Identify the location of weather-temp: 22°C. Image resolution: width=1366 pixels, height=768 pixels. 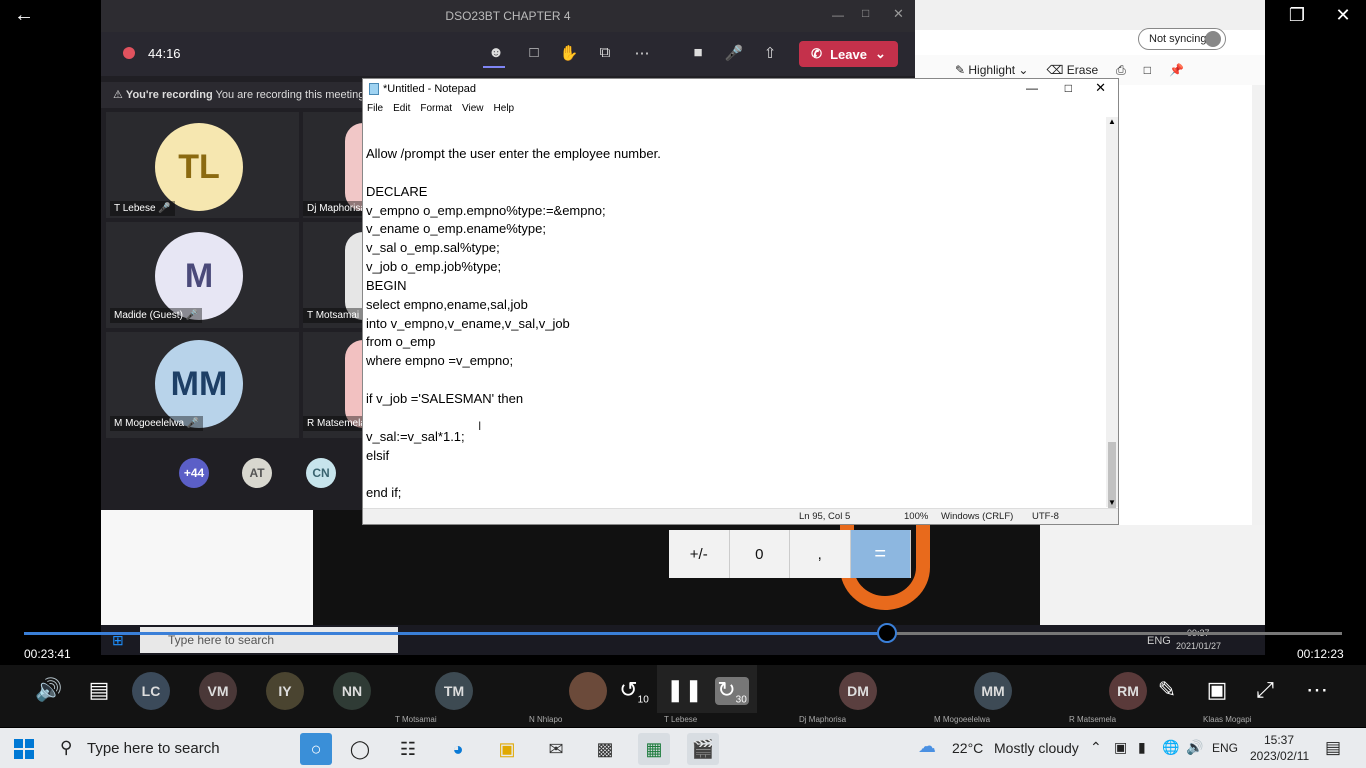
(967, 748).